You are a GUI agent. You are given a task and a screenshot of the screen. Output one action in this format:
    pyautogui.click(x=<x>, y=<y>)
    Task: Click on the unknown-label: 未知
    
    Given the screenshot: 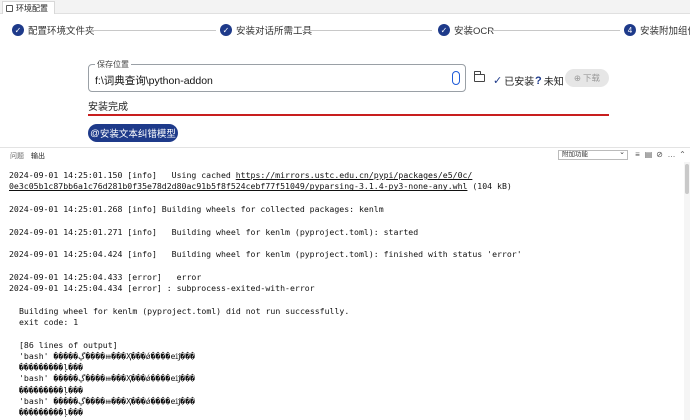 What is the action you would take?
    pyautogui.click(x=553, y=82)
    